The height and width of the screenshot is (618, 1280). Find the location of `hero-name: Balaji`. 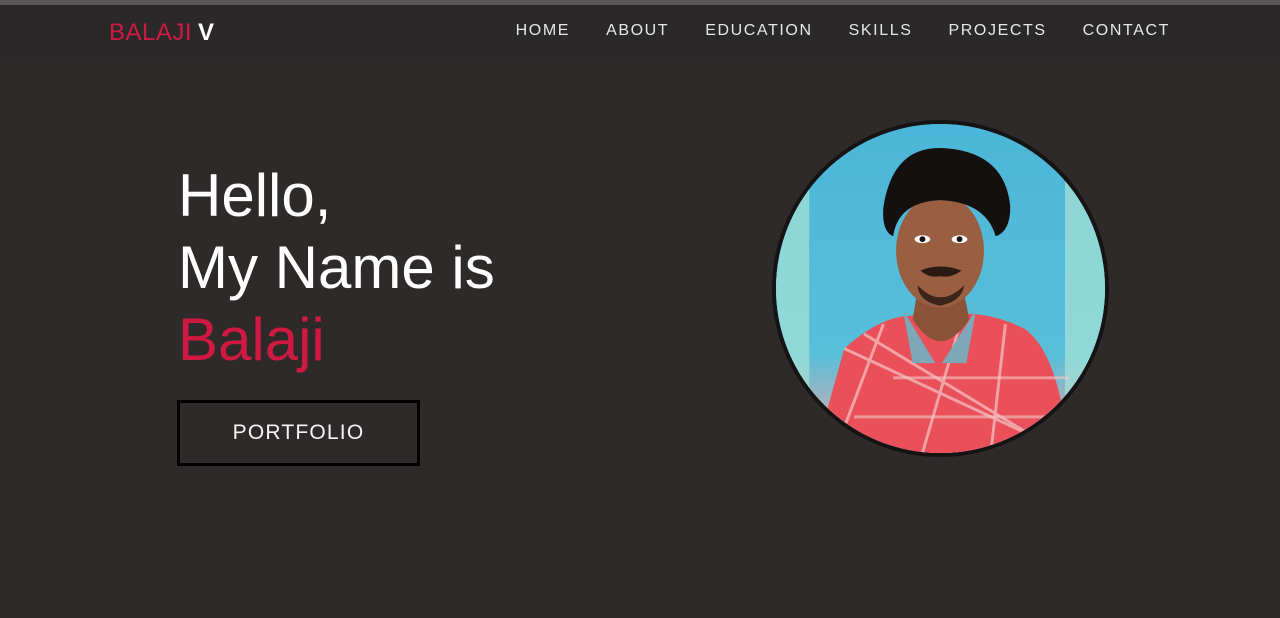

hero-name: Balaji is located at coordinates (251, 339).